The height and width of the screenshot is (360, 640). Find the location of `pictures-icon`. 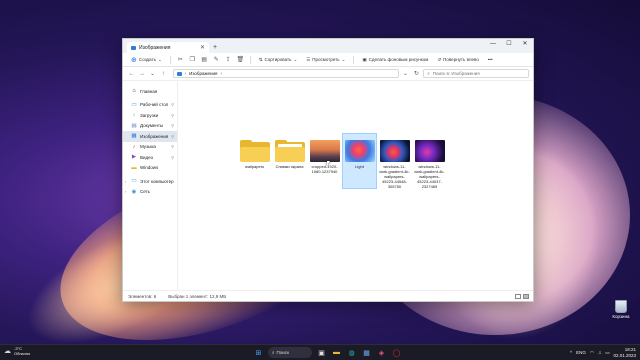

pictures-icon is located at coordinates (179, 73).